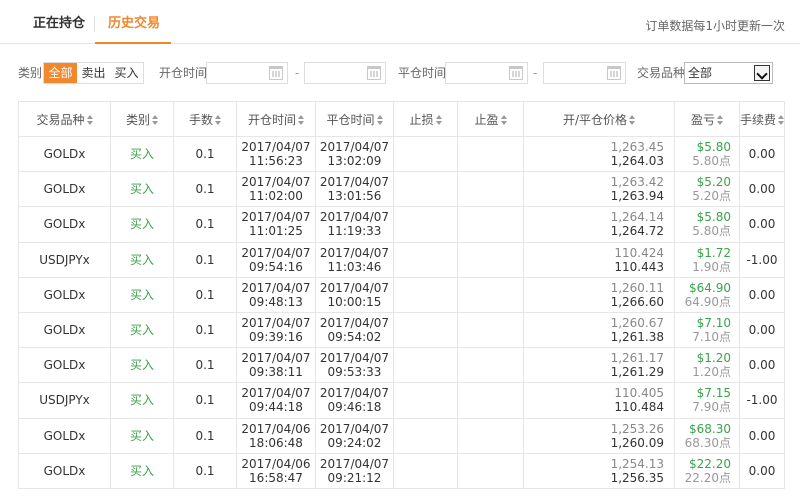 This screenshot has width=800, height=500. I want to click on open-time-cell: 2017/04/07 09:44:18, so click(276, 400).